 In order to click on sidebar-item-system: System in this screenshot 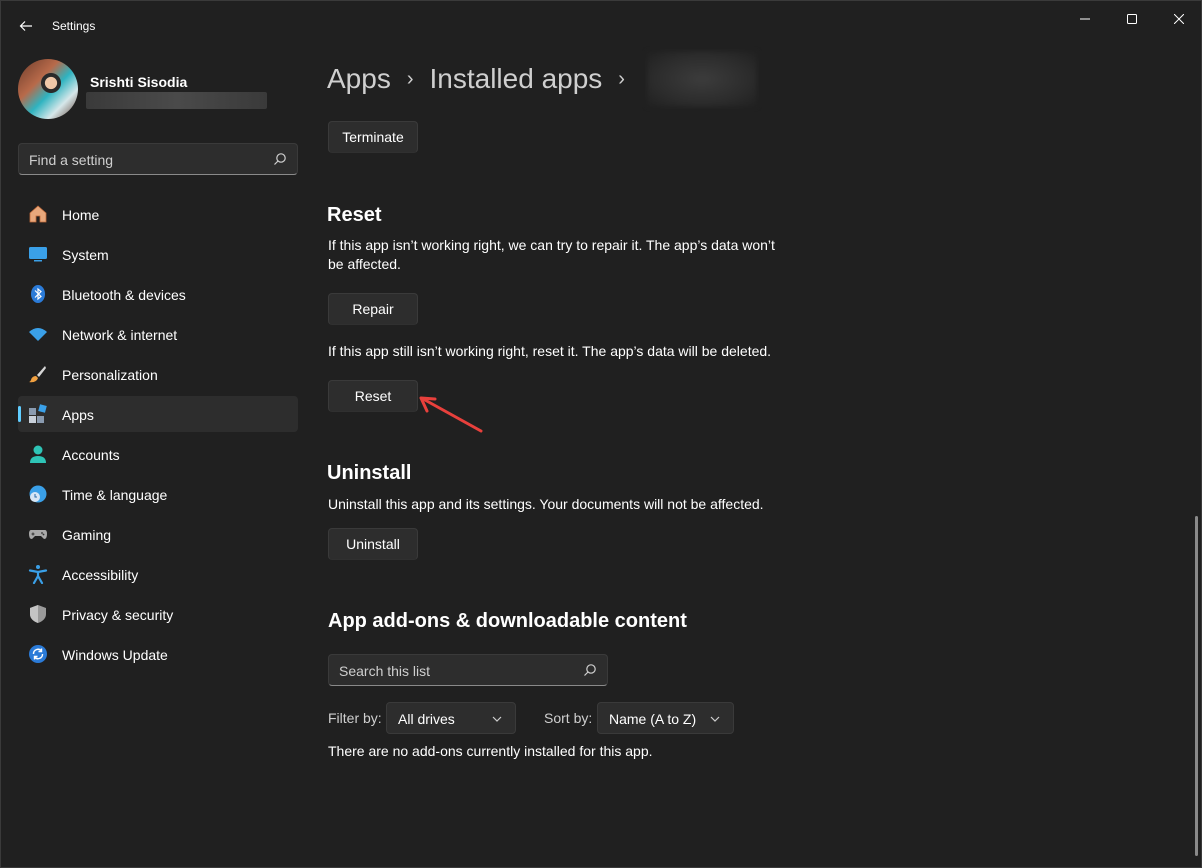, I will do `click(158, 254)`.